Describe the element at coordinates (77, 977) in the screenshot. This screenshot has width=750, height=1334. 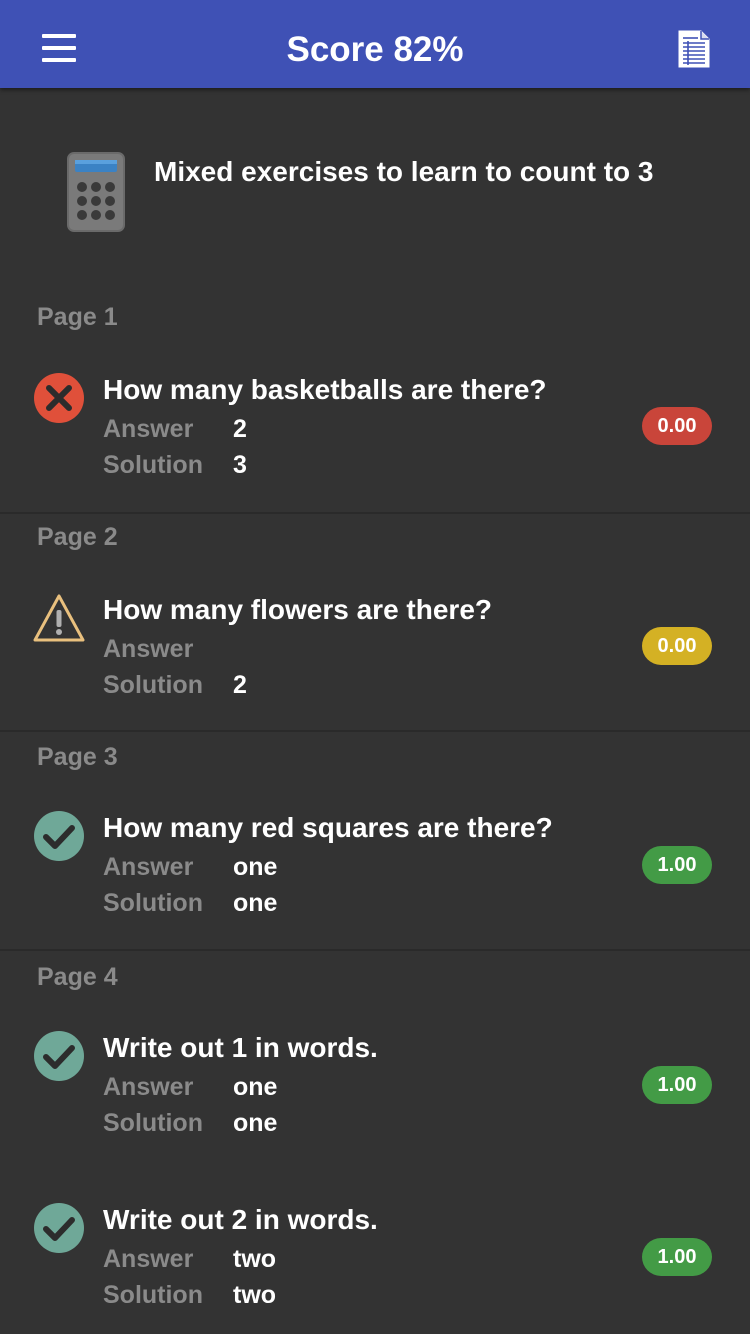
I see `page-label: Page 4` at that location.